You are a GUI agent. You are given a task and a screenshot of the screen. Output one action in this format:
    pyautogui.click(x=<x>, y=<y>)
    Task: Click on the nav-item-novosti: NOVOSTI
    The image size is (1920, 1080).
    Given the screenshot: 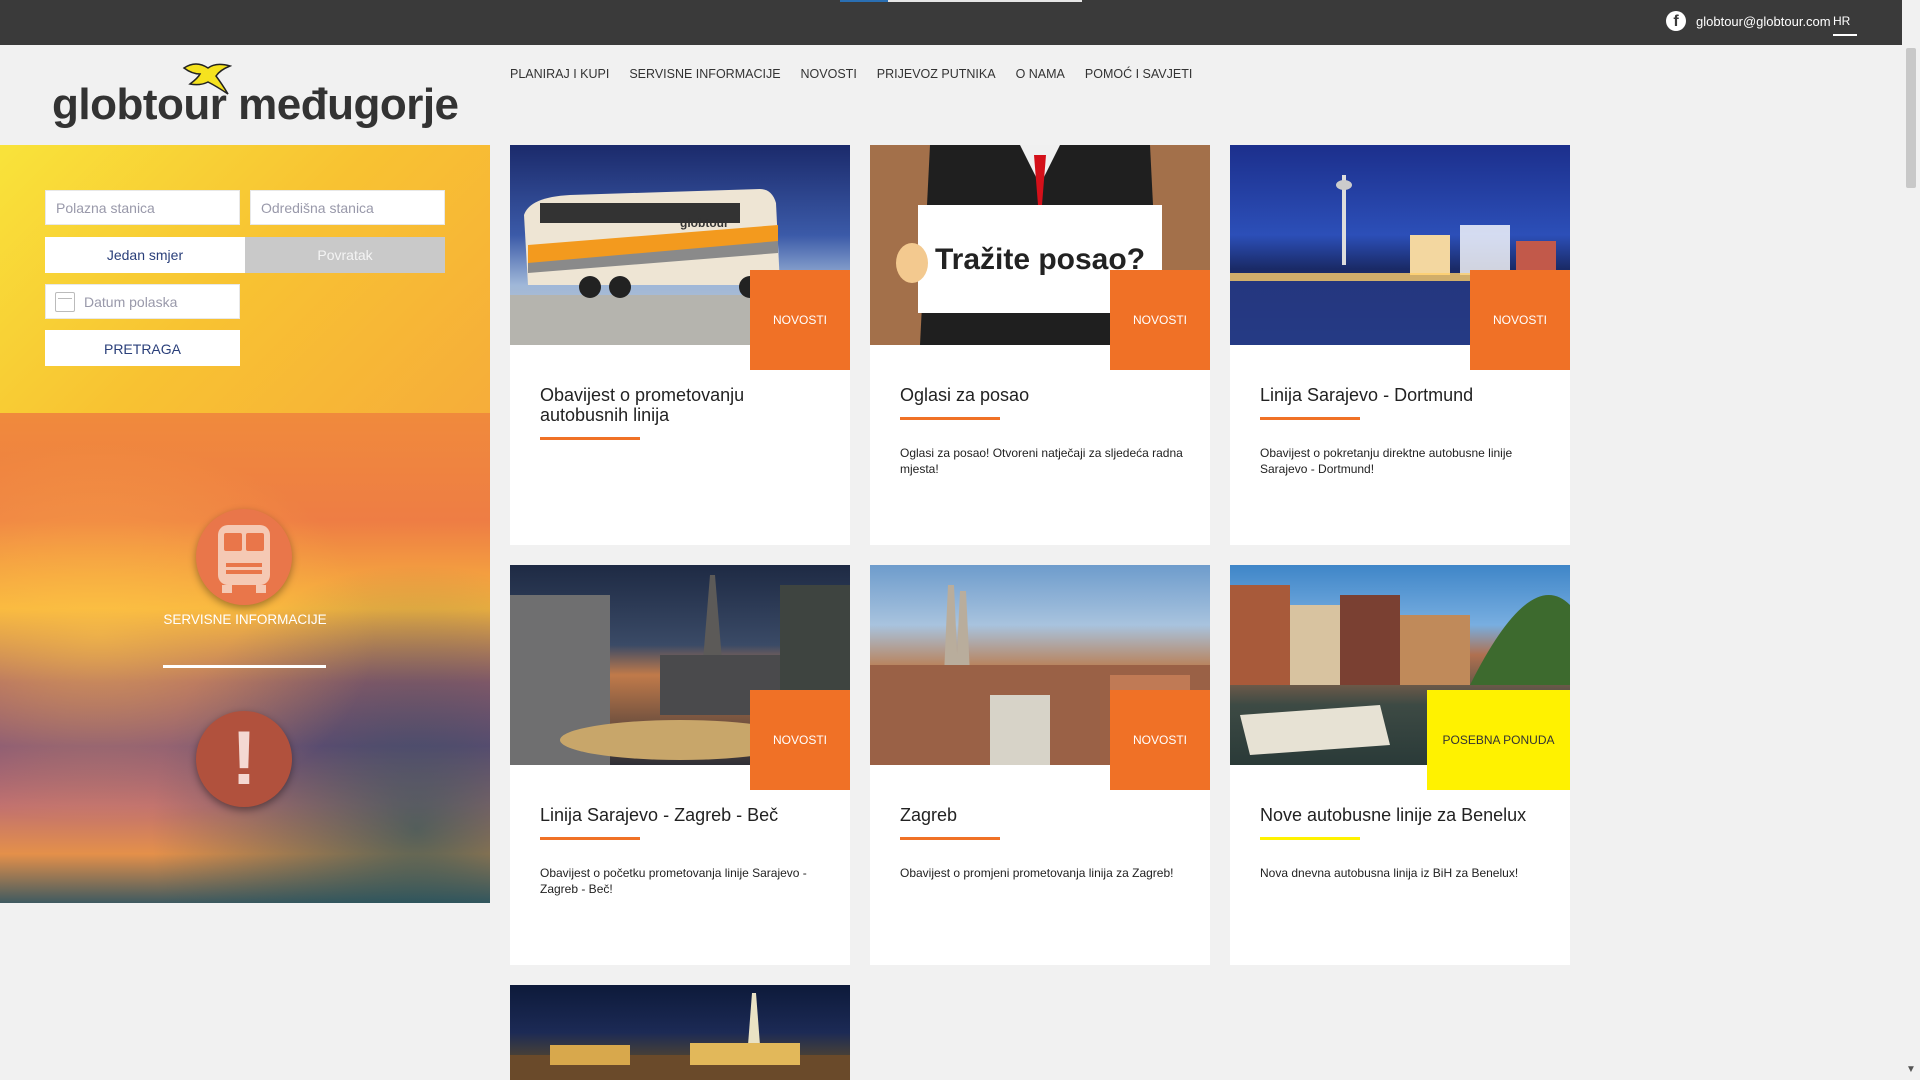 What is the action you would take?
    pyautogui.click(x=829, y=74)
    